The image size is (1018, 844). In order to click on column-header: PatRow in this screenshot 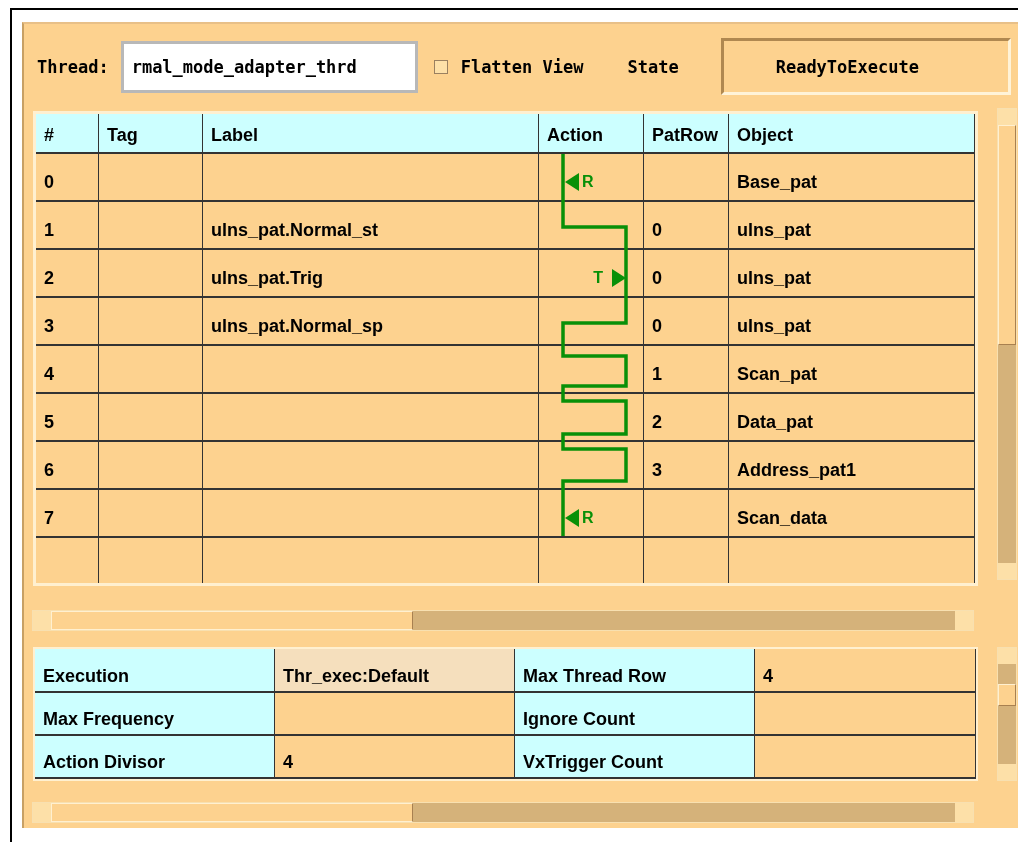, I will do `click(686, 134)`.